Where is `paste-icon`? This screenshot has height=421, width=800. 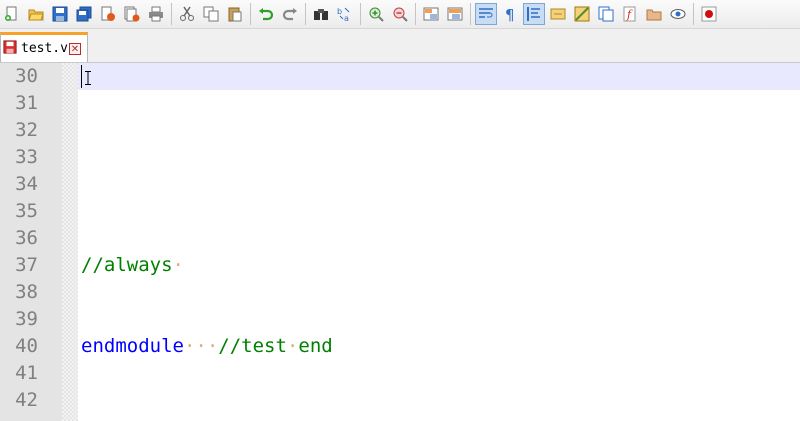 paste-icon is located at coordinates (235, 14).